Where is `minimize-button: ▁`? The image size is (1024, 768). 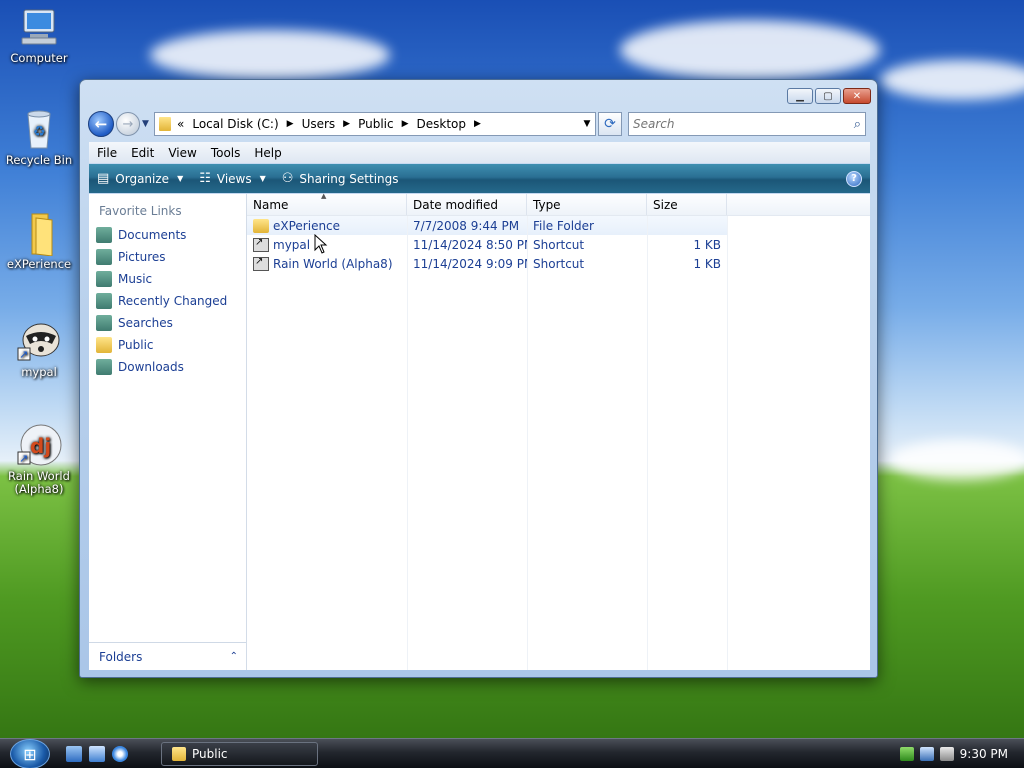 minimize-button: ▁ is located at coordinates (800, 96).